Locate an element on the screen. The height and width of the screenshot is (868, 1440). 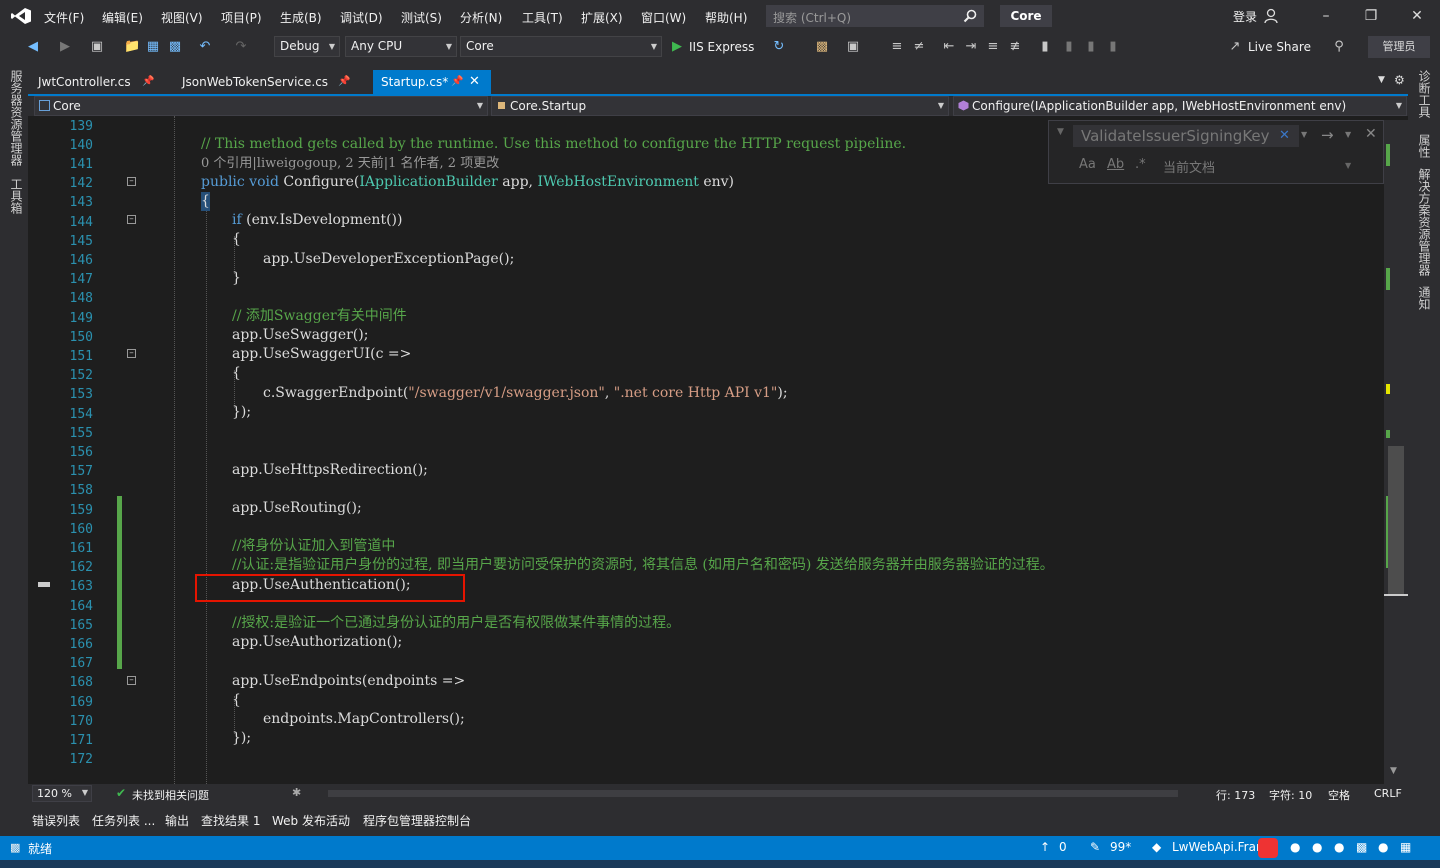
settings-gear-icon: ⚙ is located at coordinates (1399, 80).